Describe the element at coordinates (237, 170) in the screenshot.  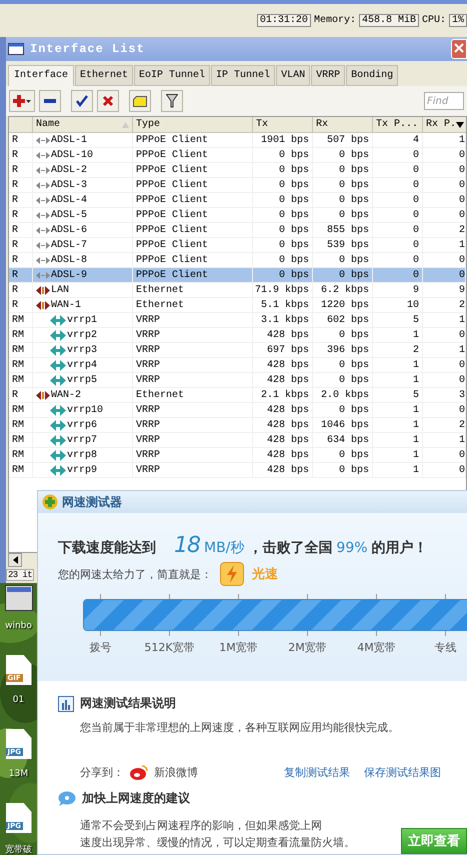
I see `table-row: R ADSL-2 PPPoE Client 0 bps 0 bps 0 0` at that location.